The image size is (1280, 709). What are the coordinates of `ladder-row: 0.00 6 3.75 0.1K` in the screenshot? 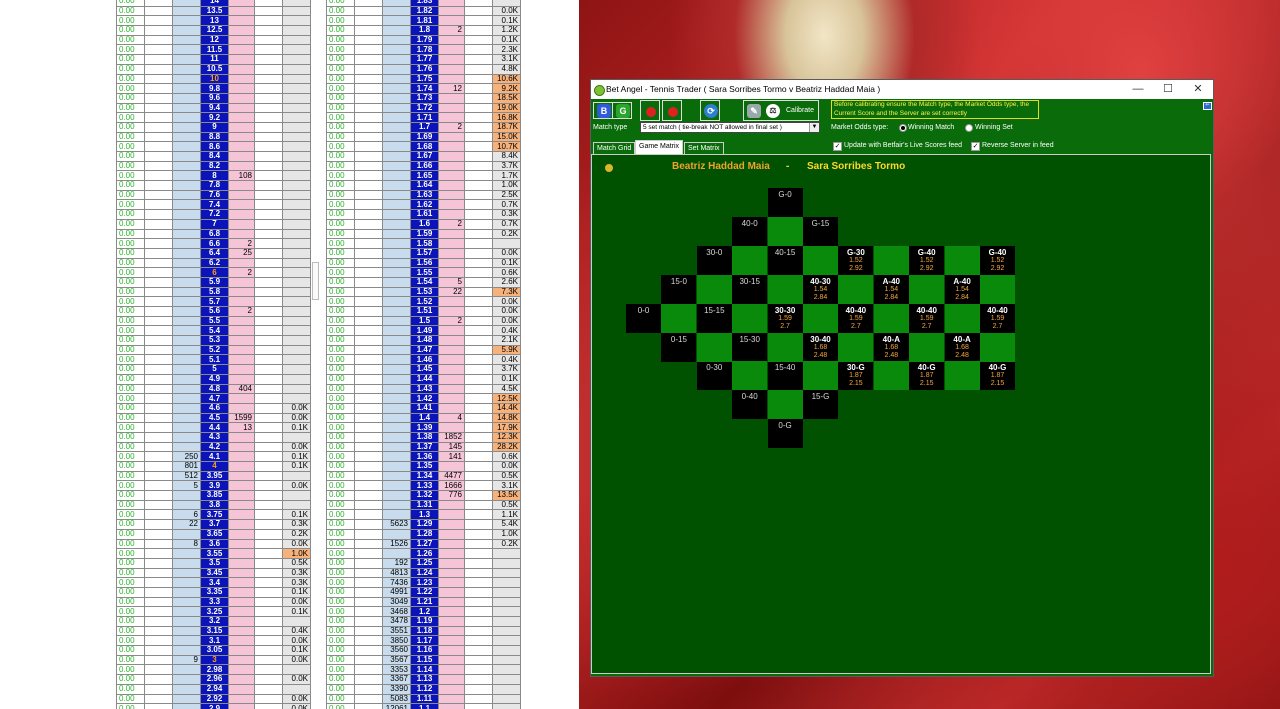 It's located at (213, 515).